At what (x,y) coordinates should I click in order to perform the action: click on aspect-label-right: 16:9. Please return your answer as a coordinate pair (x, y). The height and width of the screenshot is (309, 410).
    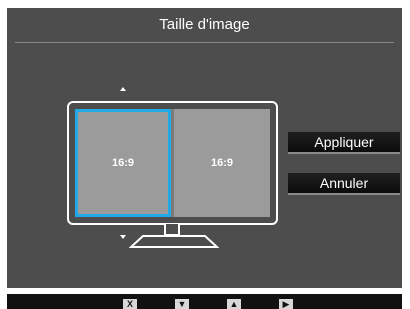
    Looking at the image, I should click on (222, 163).